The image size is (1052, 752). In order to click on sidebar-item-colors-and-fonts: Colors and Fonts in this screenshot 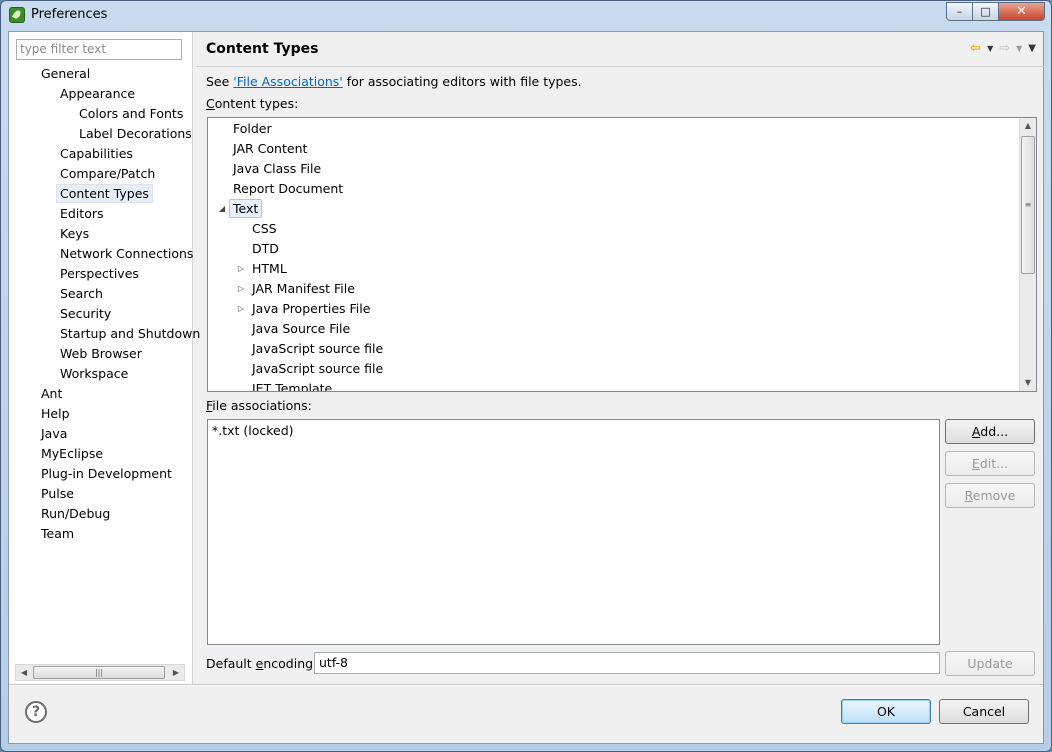, I will do `click(131, 113)`.